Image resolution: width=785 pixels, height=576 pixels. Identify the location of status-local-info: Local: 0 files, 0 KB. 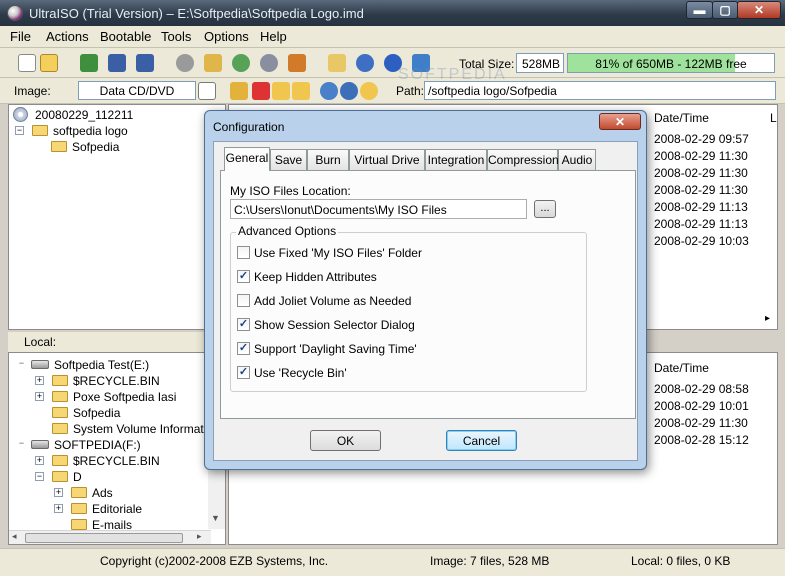
(681, 561).